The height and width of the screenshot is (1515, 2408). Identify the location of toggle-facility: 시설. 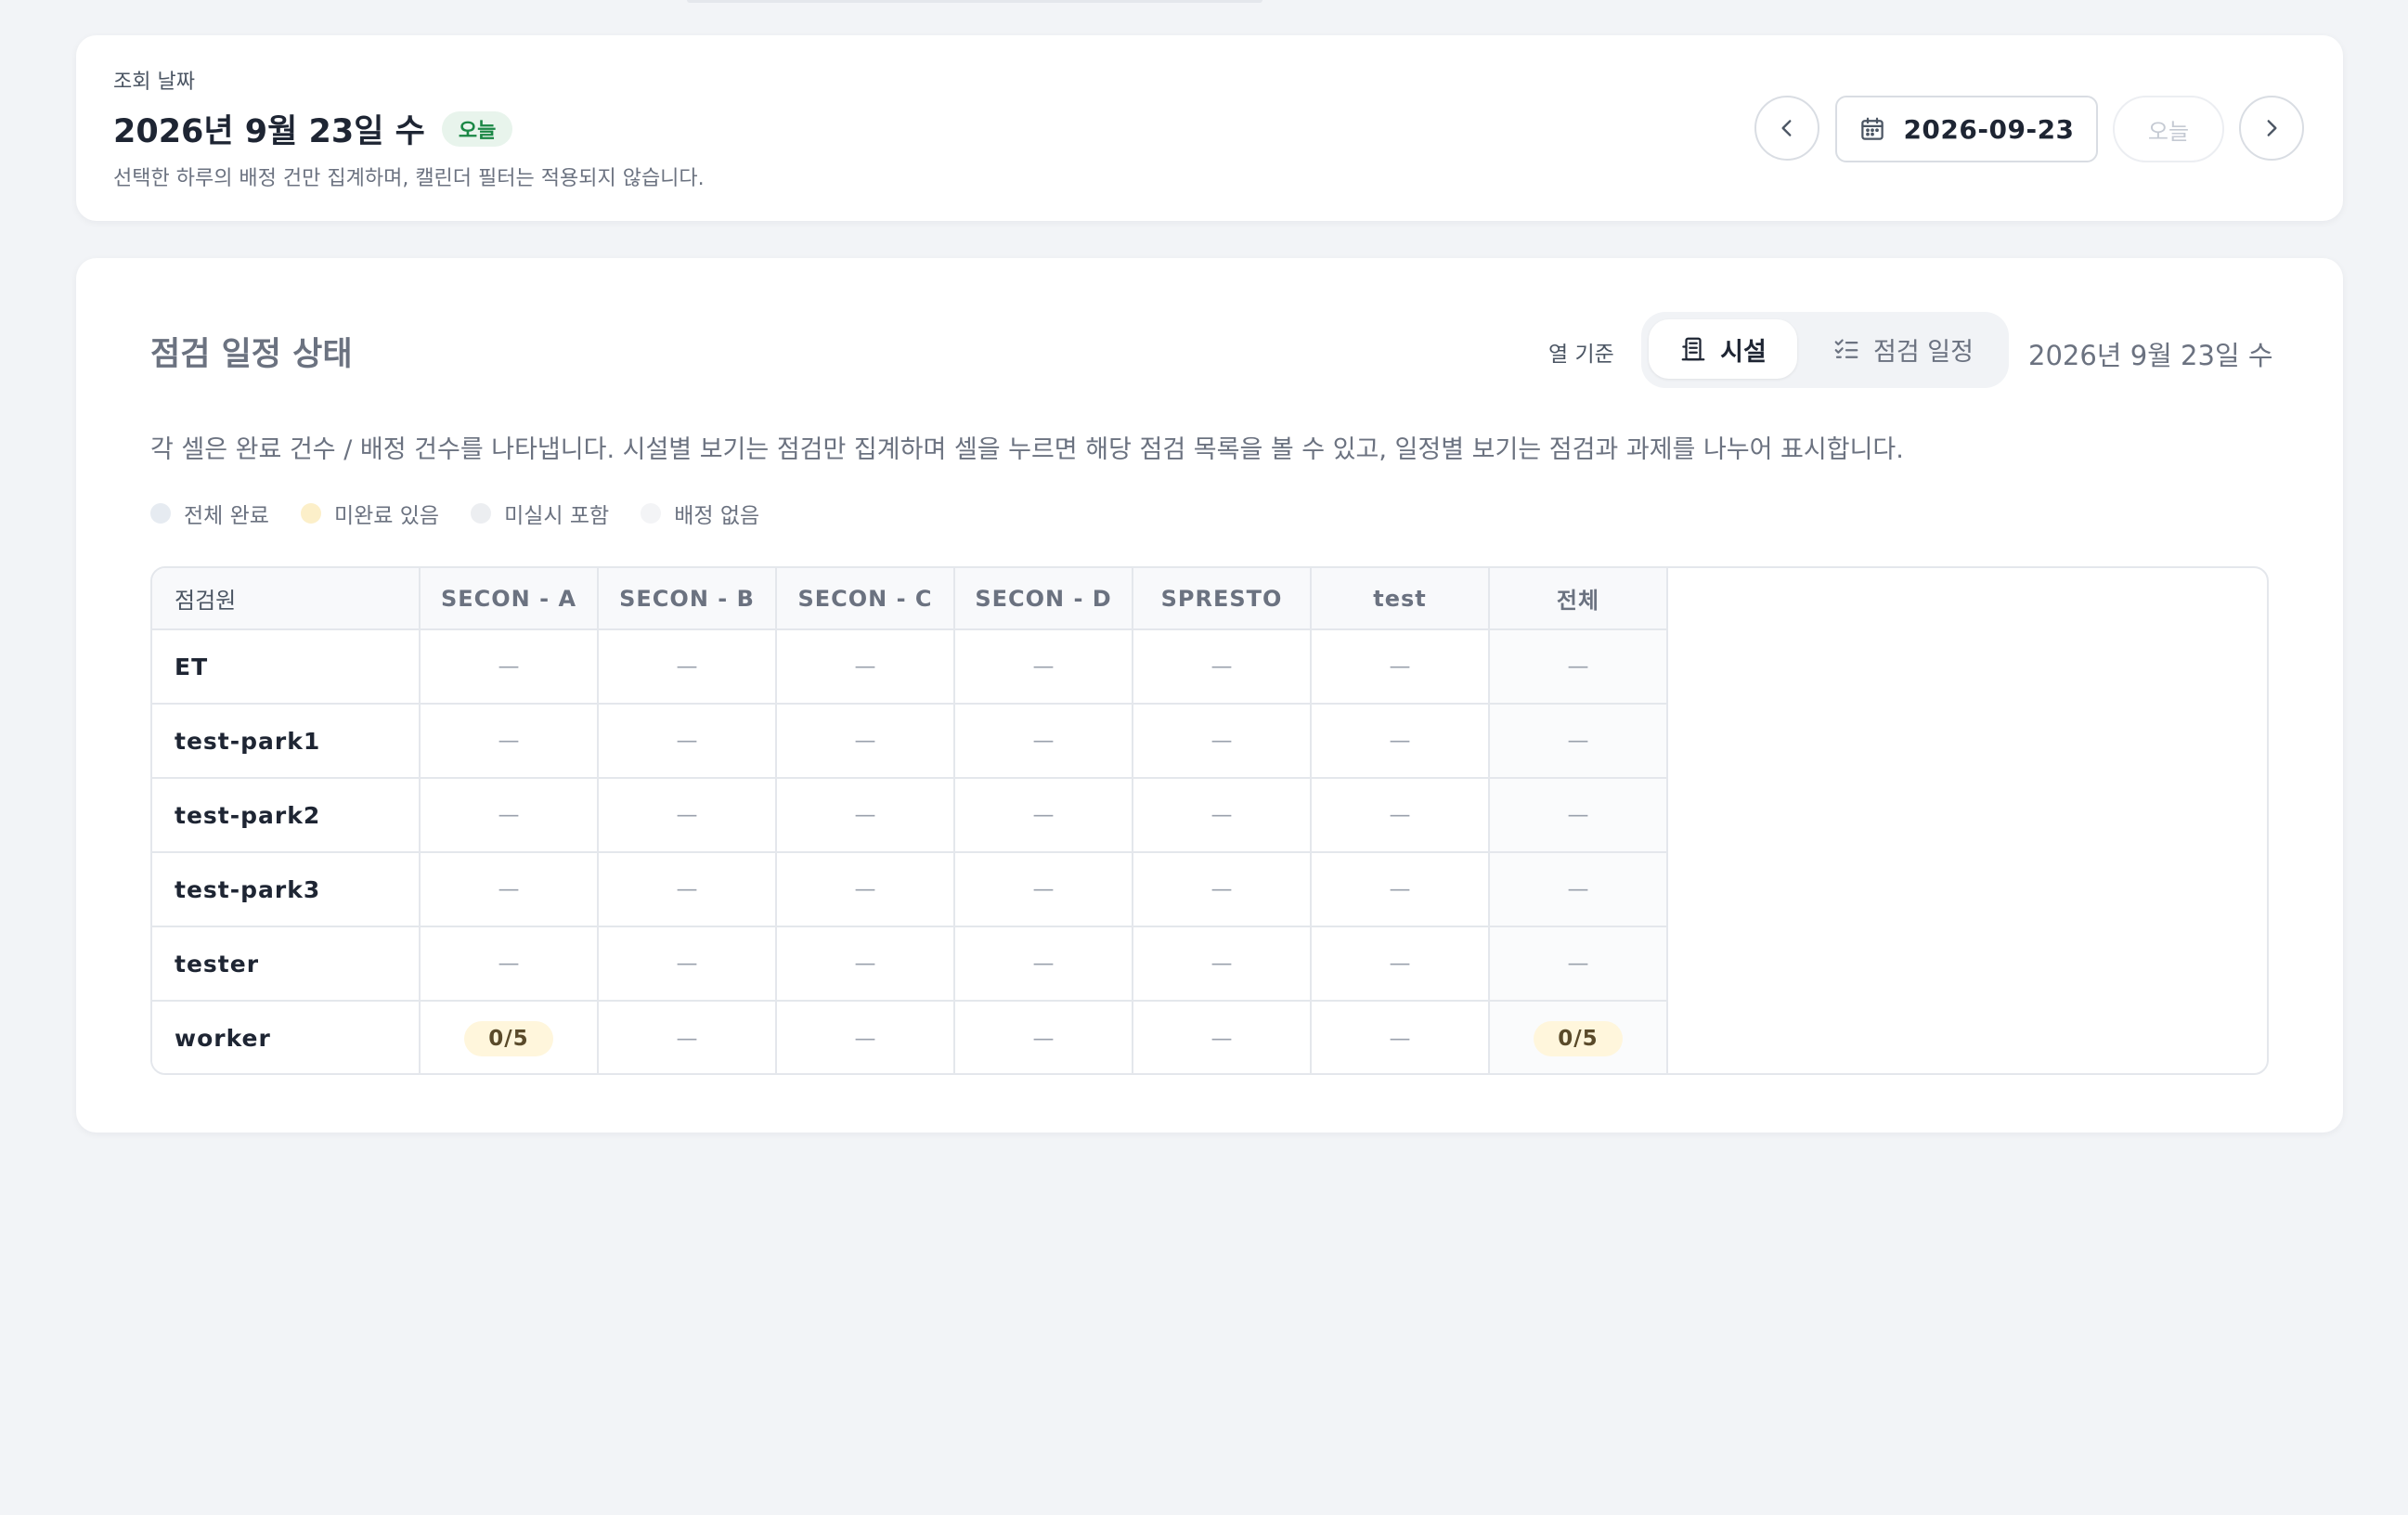
(1723, 349).